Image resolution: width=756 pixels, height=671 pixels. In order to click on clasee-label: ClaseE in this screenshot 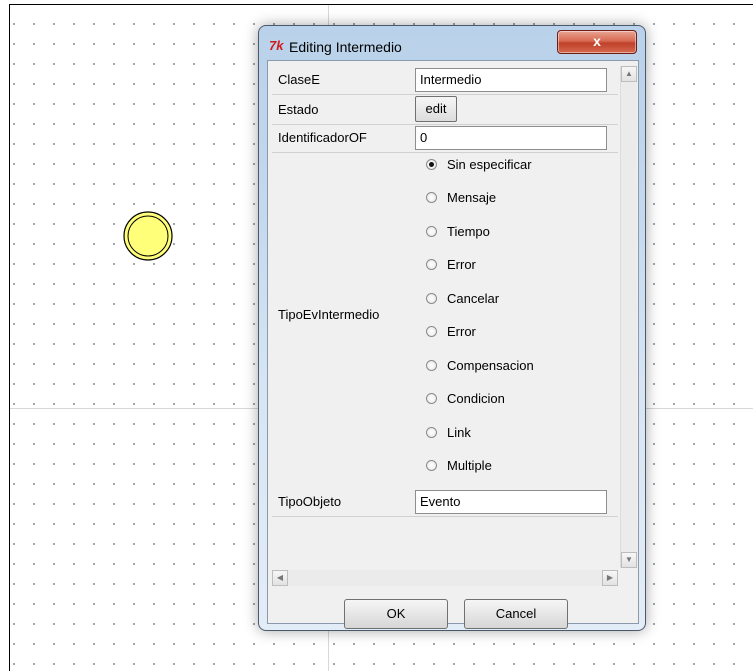, I will do `click(299, 79)`.